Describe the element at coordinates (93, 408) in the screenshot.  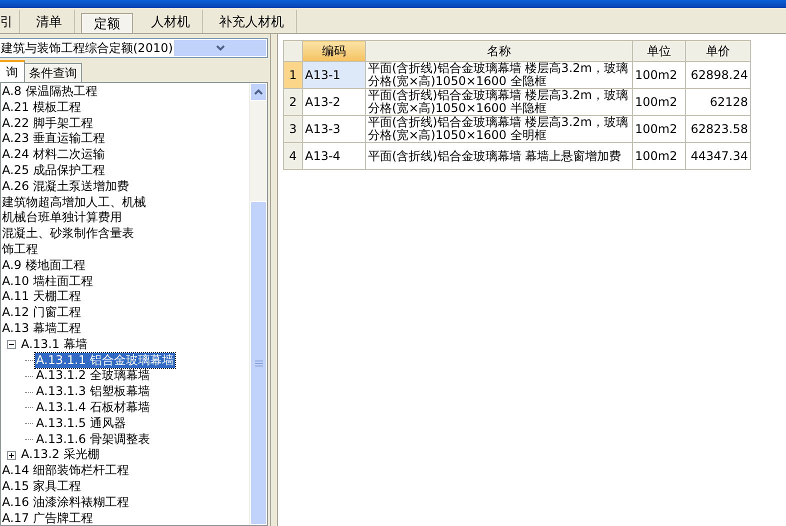
I see `tree-item: A.13.1.4 石板材幕墙` at that location.